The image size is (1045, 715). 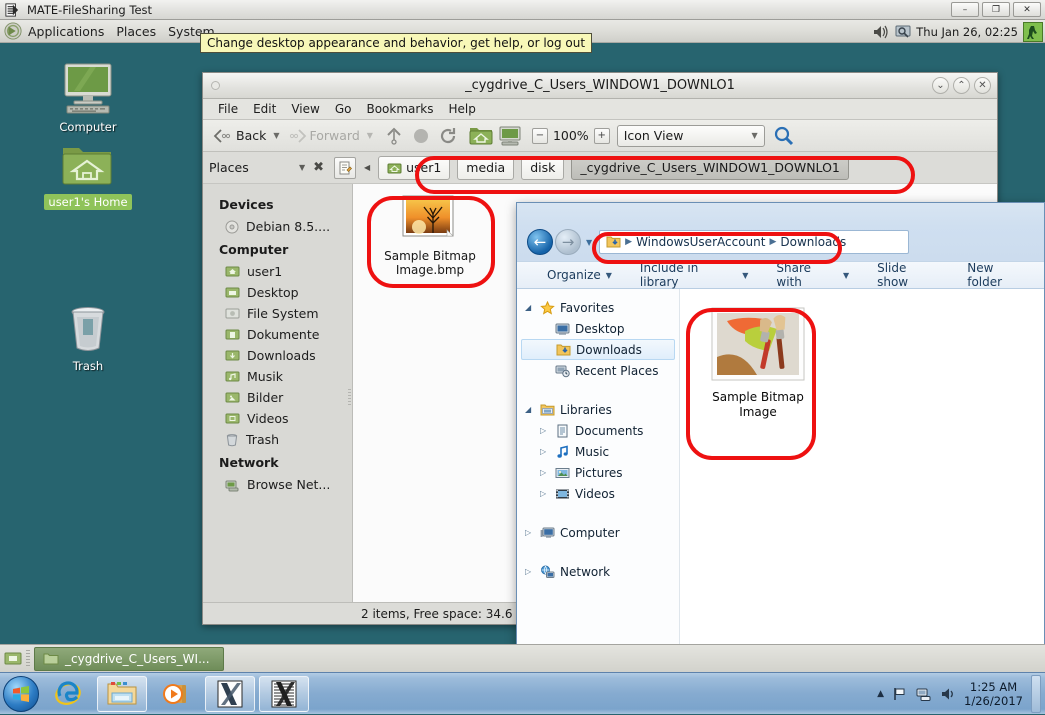 What do you see at coordinates (277, 334) in the screenshot?
I see `sidebar-item-dokumente: Dokumente` at bounding box center [277, 334].